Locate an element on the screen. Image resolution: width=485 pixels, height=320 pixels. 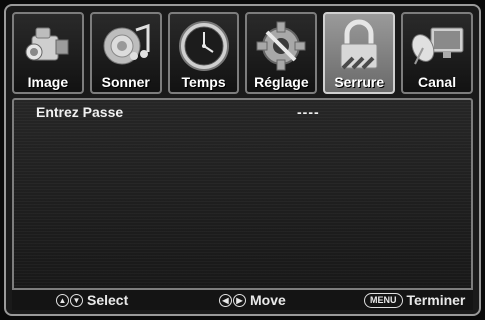
down-arrow-icon: ▼ is located at coordinates (76, 300).